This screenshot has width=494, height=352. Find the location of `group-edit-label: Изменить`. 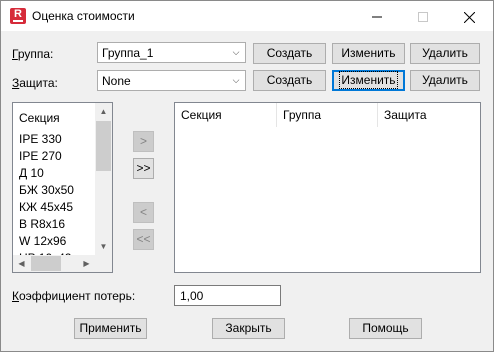

group-edit-label: Изменить is located at coordinates (368, 53).